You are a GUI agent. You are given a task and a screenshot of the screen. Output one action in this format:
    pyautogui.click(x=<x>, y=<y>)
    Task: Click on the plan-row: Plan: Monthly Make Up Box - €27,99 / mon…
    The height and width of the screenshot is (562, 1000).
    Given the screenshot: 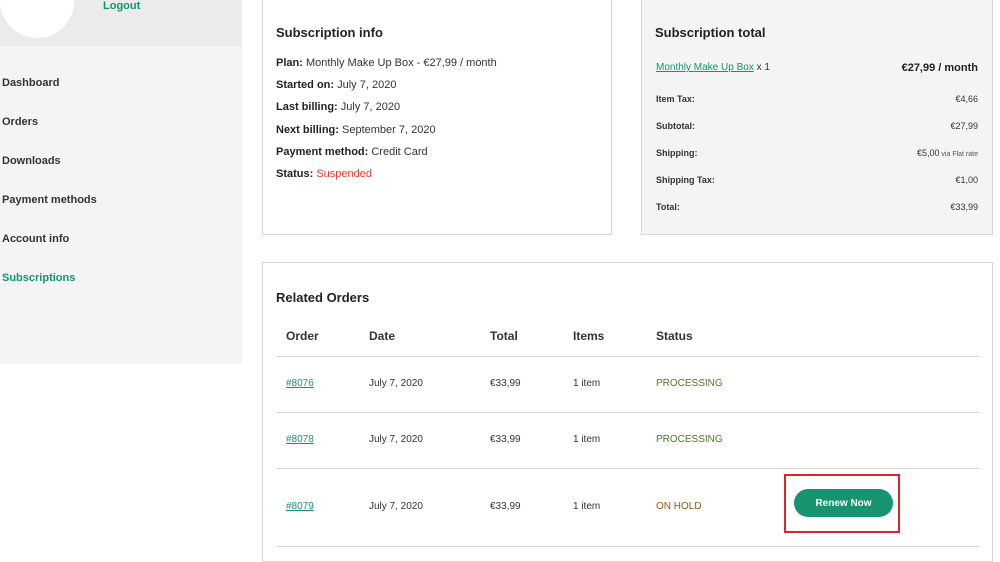 What is the action you would take?
    pyautogui.click(x=386, y=63)
    